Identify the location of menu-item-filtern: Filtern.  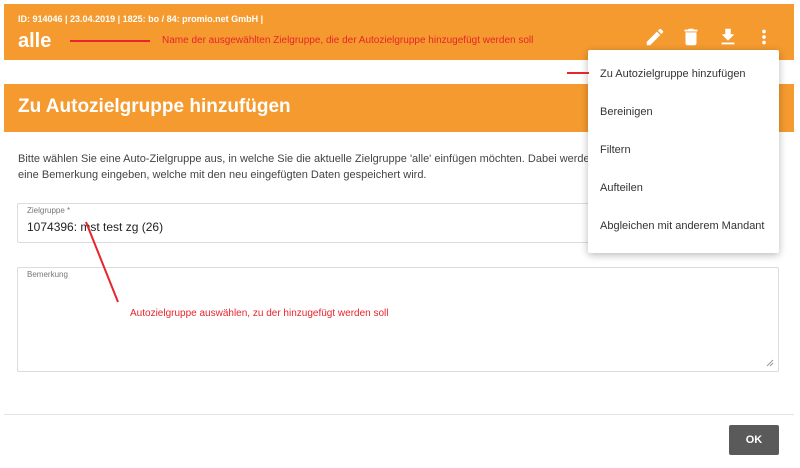
(615, 150).